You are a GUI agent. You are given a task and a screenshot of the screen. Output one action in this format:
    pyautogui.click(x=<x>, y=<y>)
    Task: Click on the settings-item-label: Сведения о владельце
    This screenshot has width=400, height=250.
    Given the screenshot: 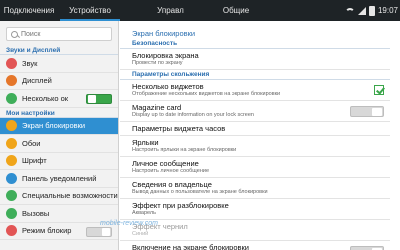 What is the action you would take?
    pyautogui.click(x=172, y=184)
    